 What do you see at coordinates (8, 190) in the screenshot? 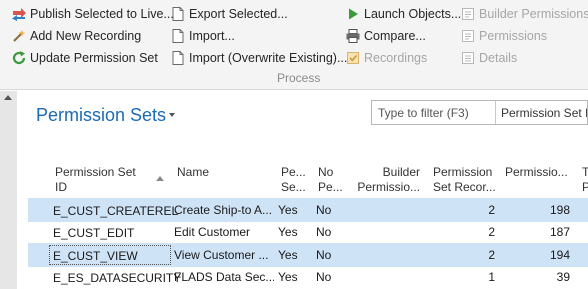
I see `left-scrollbar` at bounding box center [8, 190].